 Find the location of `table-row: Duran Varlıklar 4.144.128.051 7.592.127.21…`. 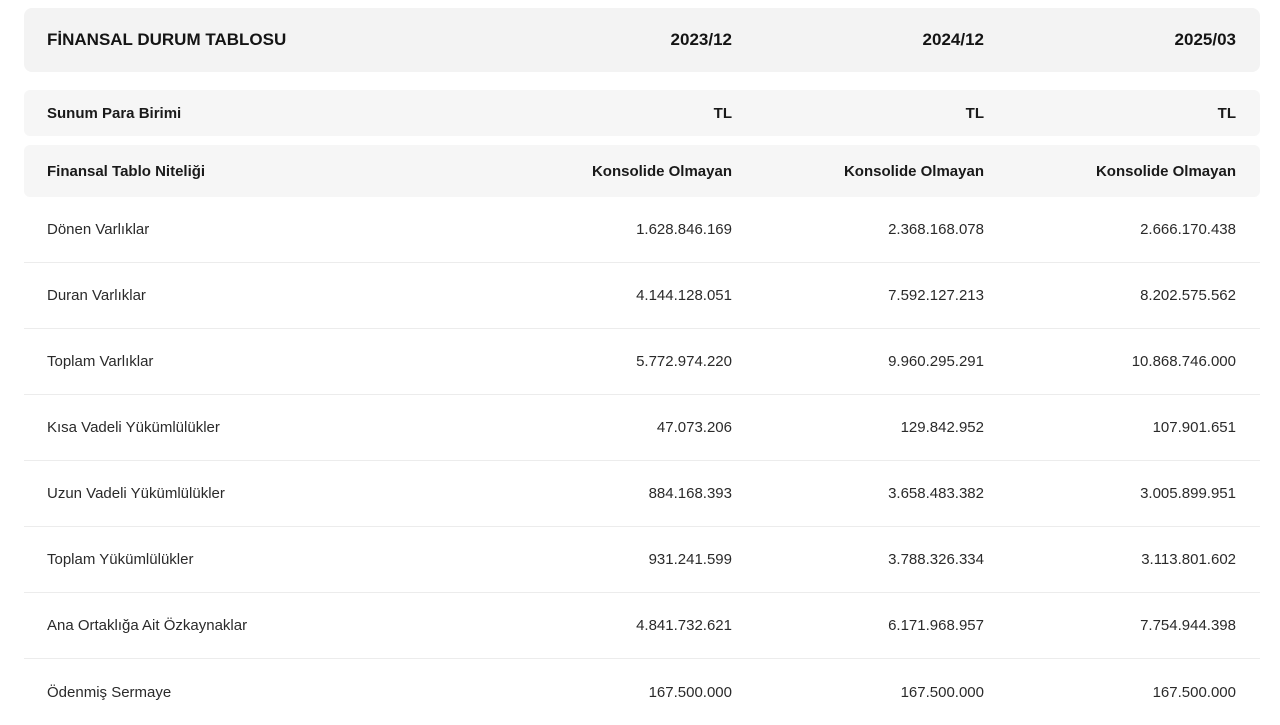

table-row: Duran Varlıklar 4.144.128.051 7.592.127.21… is located at coordinates (642, 296).